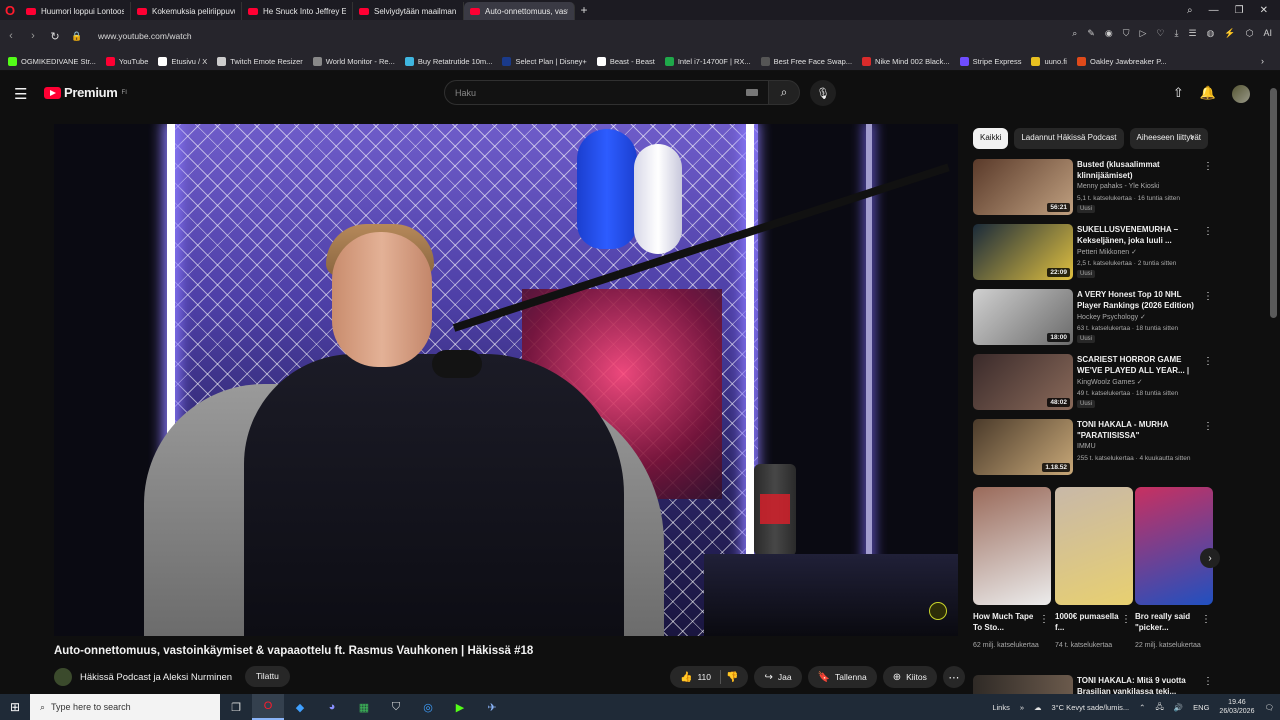 The image size is (1280, 720). Describe the element at coordinates (1236, 707) in the screenshot. I see `clock: 19.46 26/03/2026` at that location.